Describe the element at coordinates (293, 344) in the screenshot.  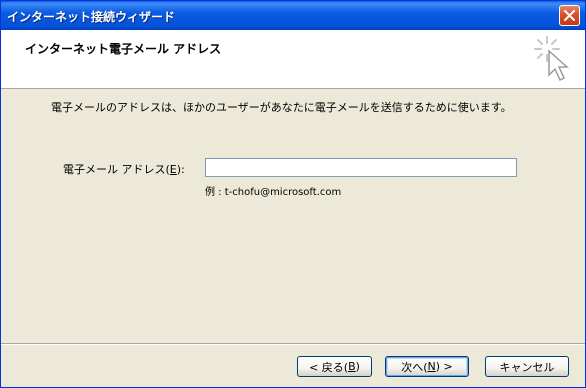
I see `footer-separator` at that location.